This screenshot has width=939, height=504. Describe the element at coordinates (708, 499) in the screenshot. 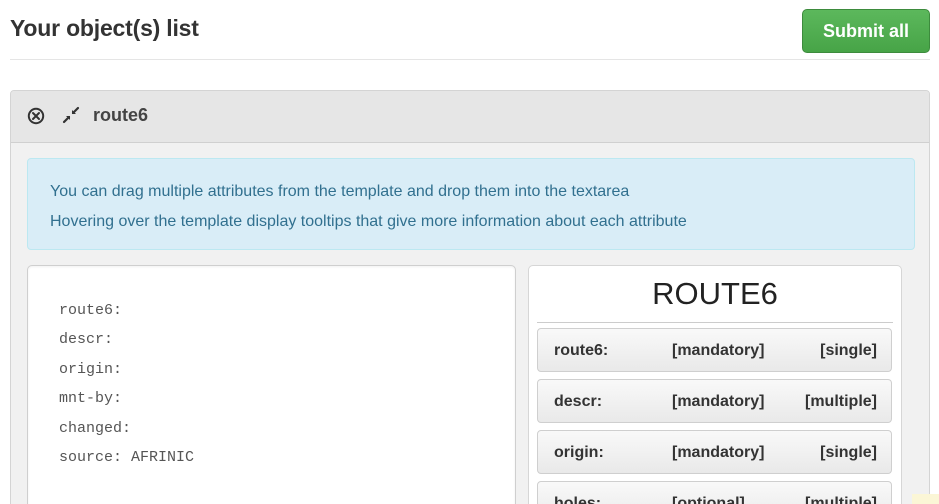

I see `attribute-requirement: [optional]` at that location.